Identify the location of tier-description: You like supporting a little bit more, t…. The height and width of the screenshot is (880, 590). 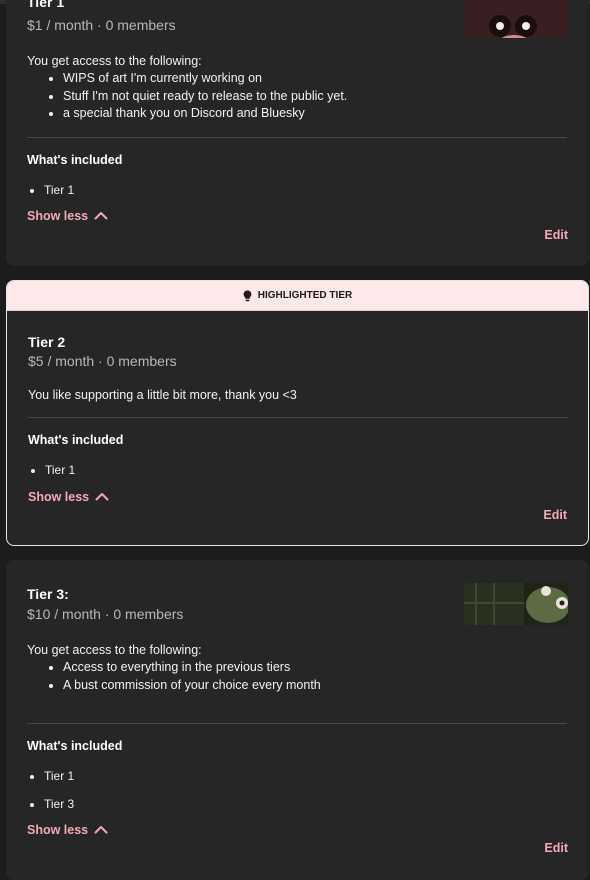
(162, 395).